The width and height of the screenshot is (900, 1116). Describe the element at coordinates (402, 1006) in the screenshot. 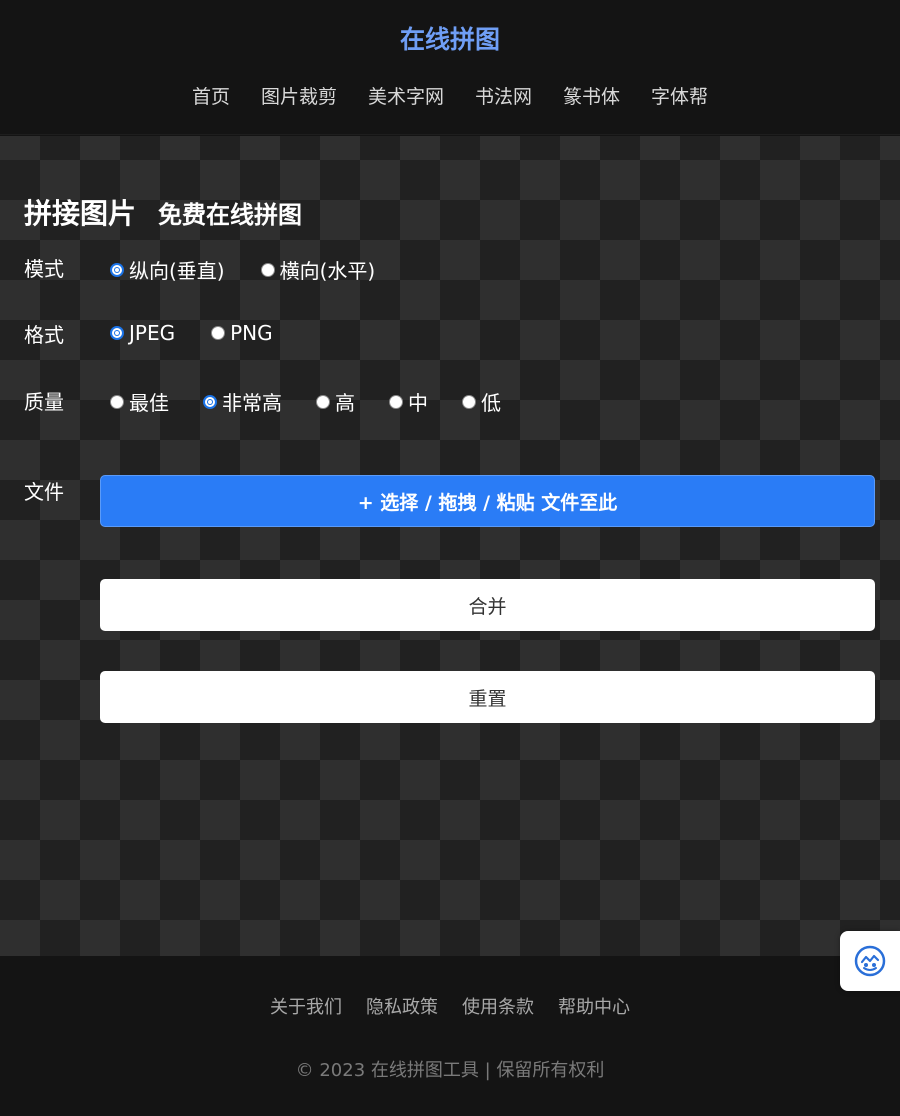

I see `footer-link-privacy: 隐私政策` at that location.